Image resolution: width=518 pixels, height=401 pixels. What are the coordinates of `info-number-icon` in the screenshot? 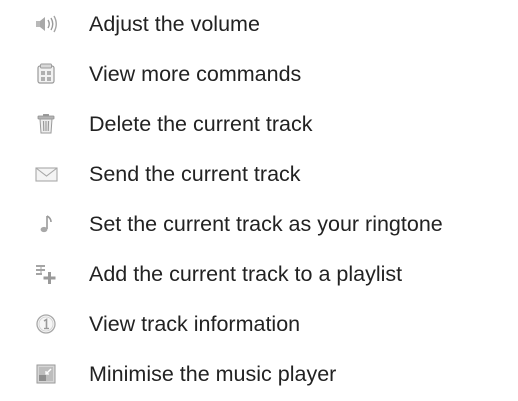 It's located at (46, 324).